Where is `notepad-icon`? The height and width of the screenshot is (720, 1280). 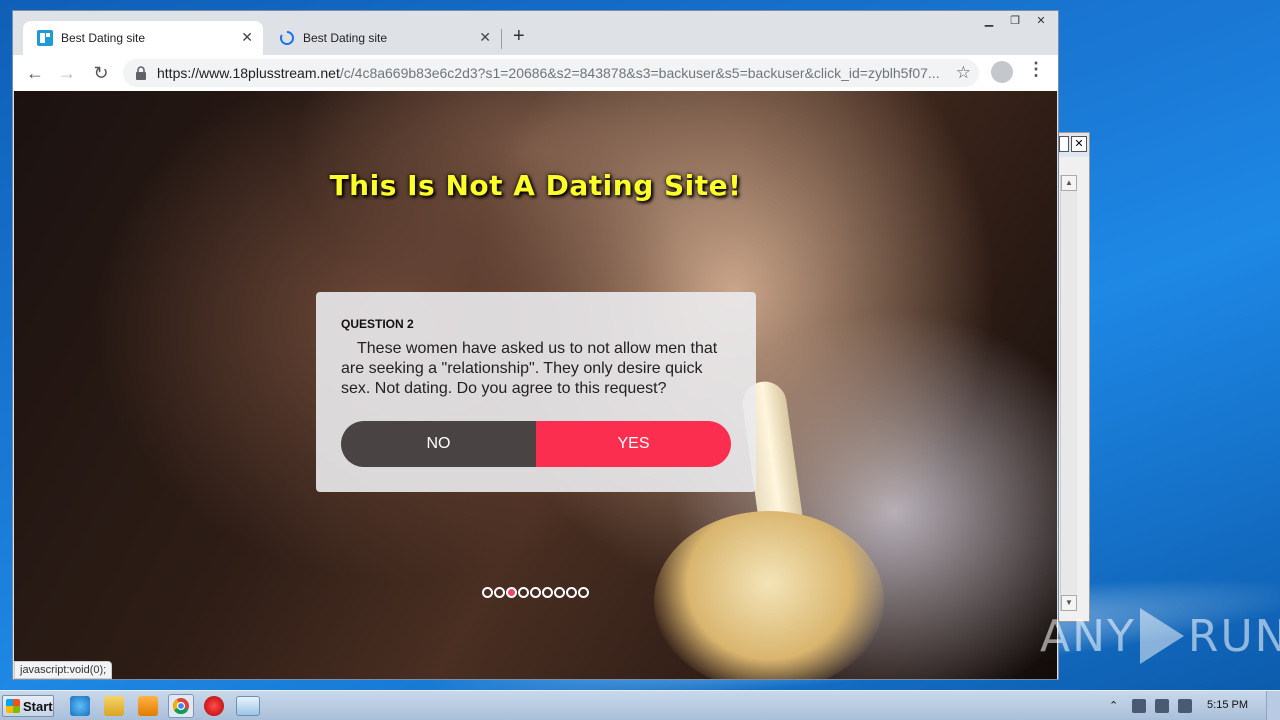 notepad-icon is located at coordinates (248, 706).